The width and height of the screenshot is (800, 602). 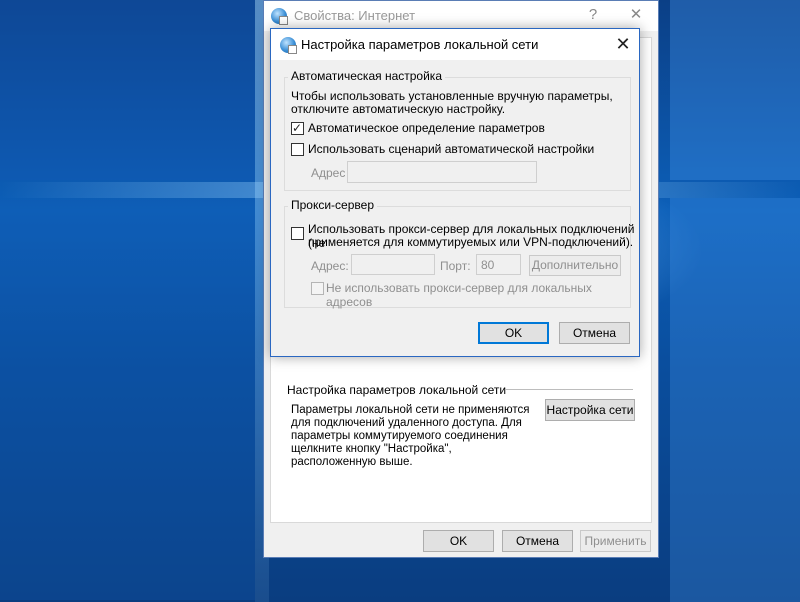 What do you see at coordinates (297, 233) in the screenshot?
I see `use-proxy-checkbox` at bounding box center [297, 233].